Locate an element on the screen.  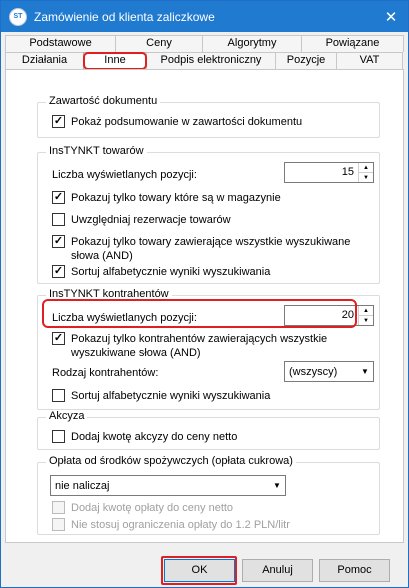
contractor-type-label: Rodzaj kontrahentów: is located at coordinates (105, 373).